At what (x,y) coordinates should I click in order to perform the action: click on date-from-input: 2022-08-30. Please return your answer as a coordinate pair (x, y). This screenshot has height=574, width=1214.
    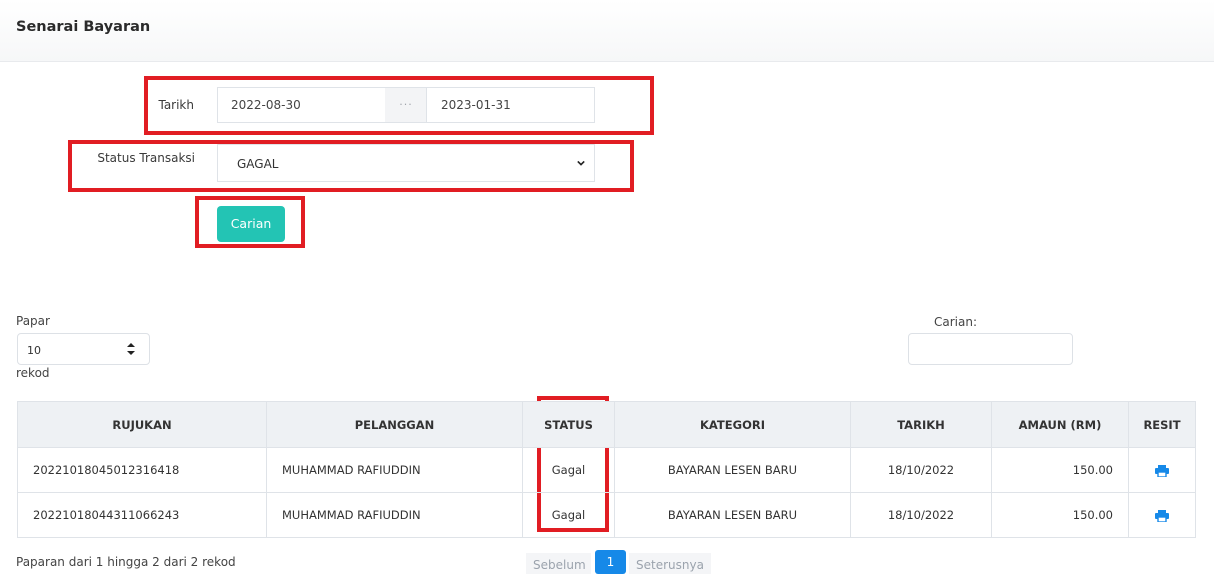
    Looking at the image, I should click on (301, 105).